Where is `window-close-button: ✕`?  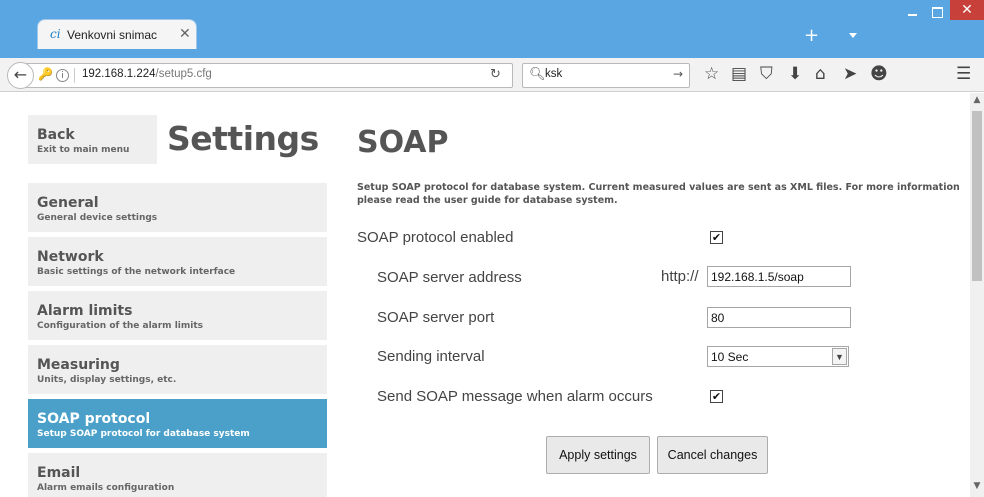
window-close-button: ✕ is located at coordinates (967, 10).